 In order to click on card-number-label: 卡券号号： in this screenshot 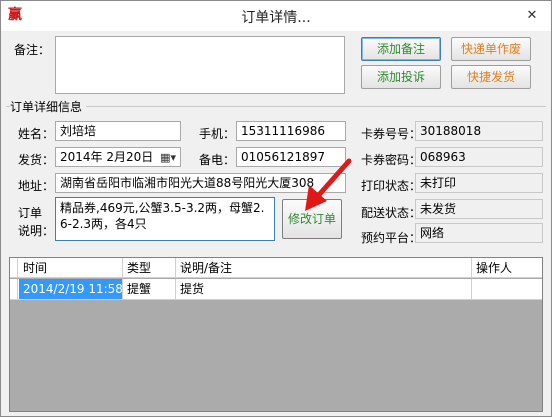, I will do `click(391, 134)`.